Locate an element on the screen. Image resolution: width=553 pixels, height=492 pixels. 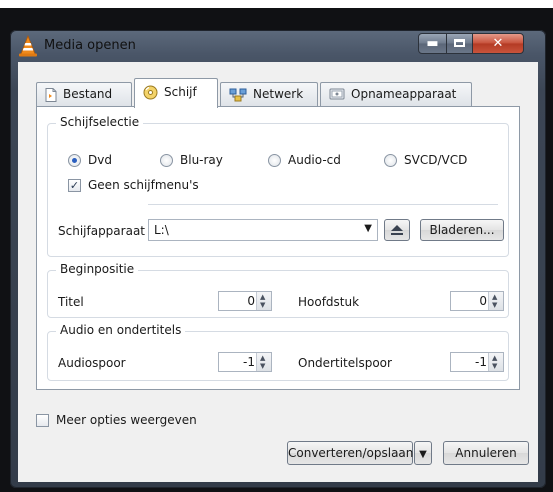
disc-device-label: Schijfapparaat is located at coordinates (101, 231).